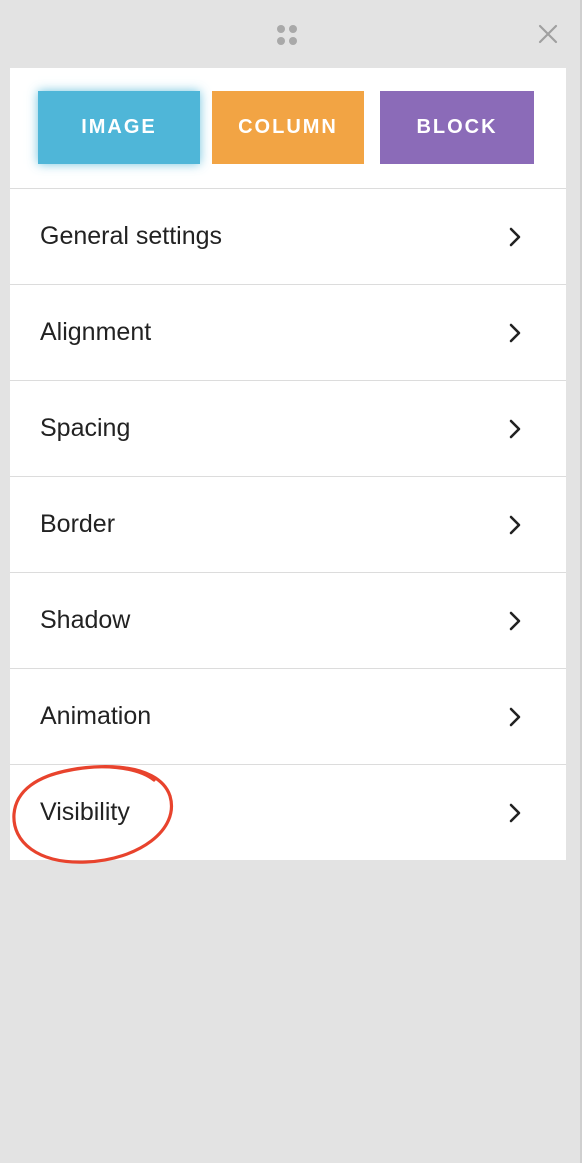 The image size is (582, 1163). What do you see at coordinates (288, 237) in the screenshot?
I see `menu-item-general-settings: General settings` at bounding box center [288, 237].